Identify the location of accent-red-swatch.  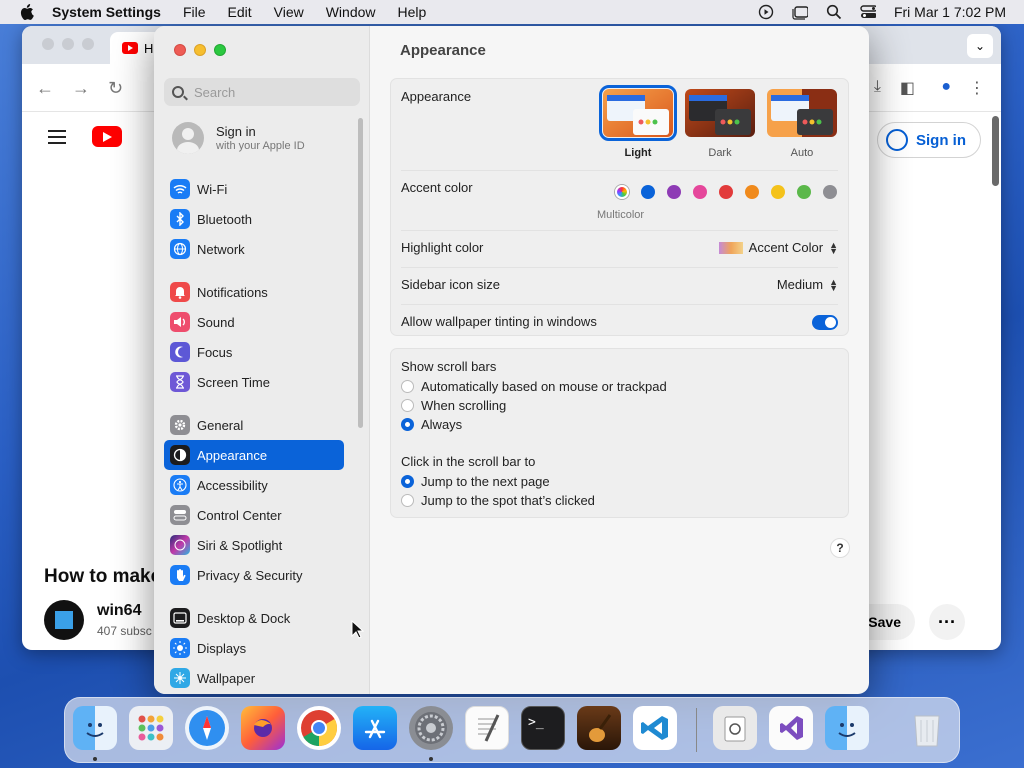
(726, 192).